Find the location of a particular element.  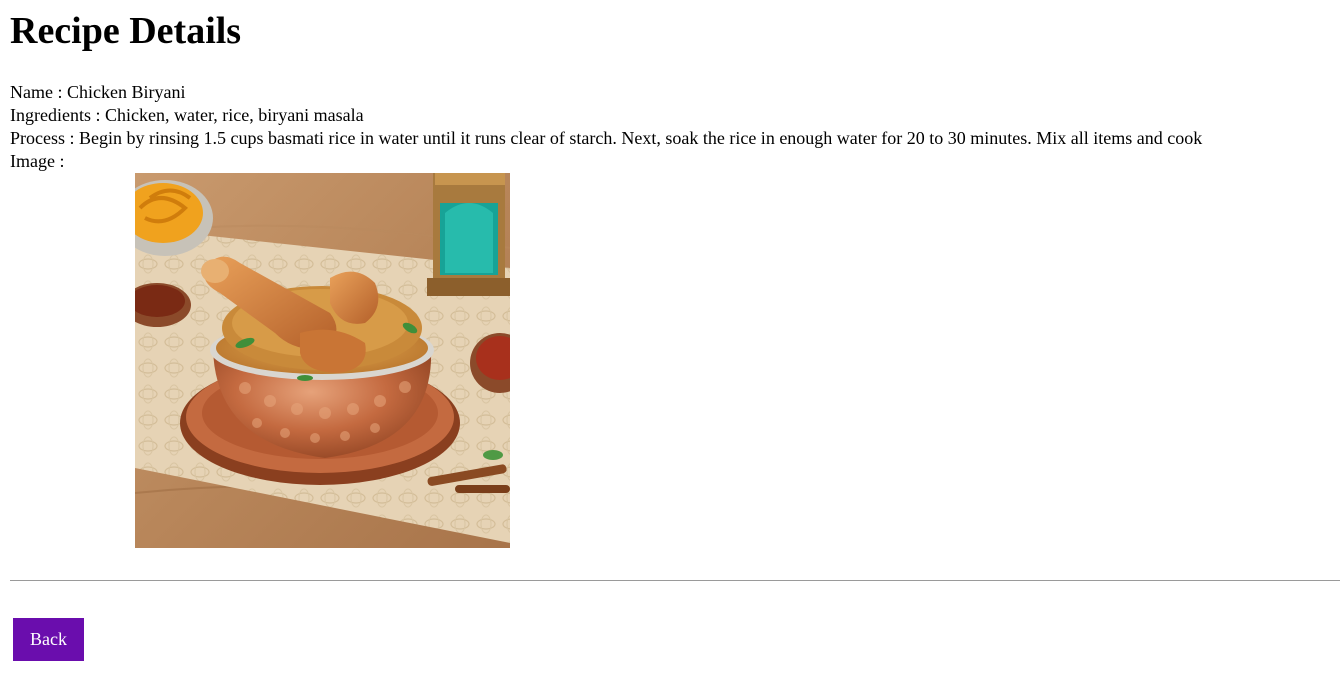

recipe-ingredients-value: Chicken, water, rice, biryani masala is located at coordinates (234, 115).